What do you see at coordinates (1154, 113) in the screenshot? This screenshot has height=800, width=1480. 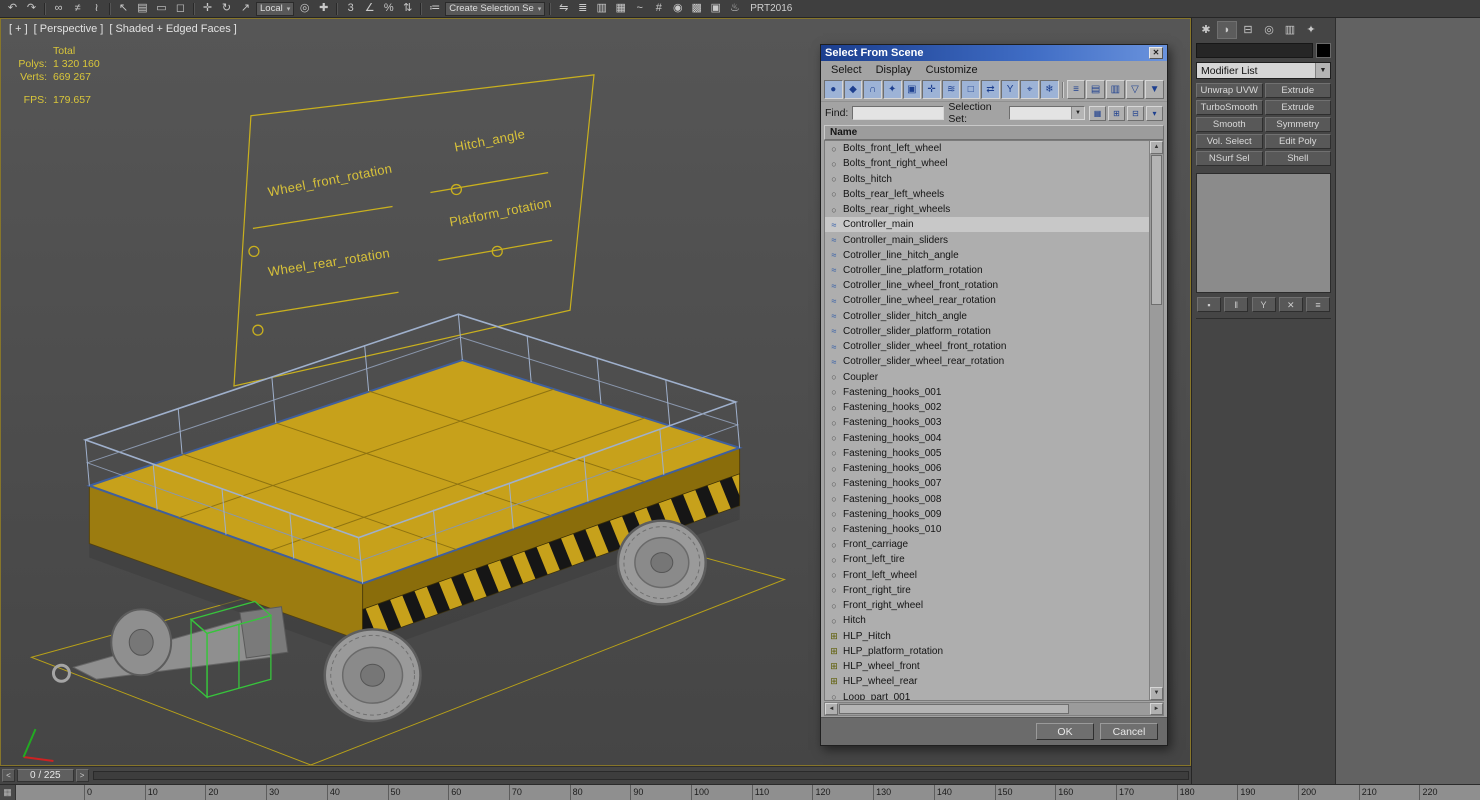 I see `selection-set-menu-icon: ▾` at bounding box center [1154, 113].